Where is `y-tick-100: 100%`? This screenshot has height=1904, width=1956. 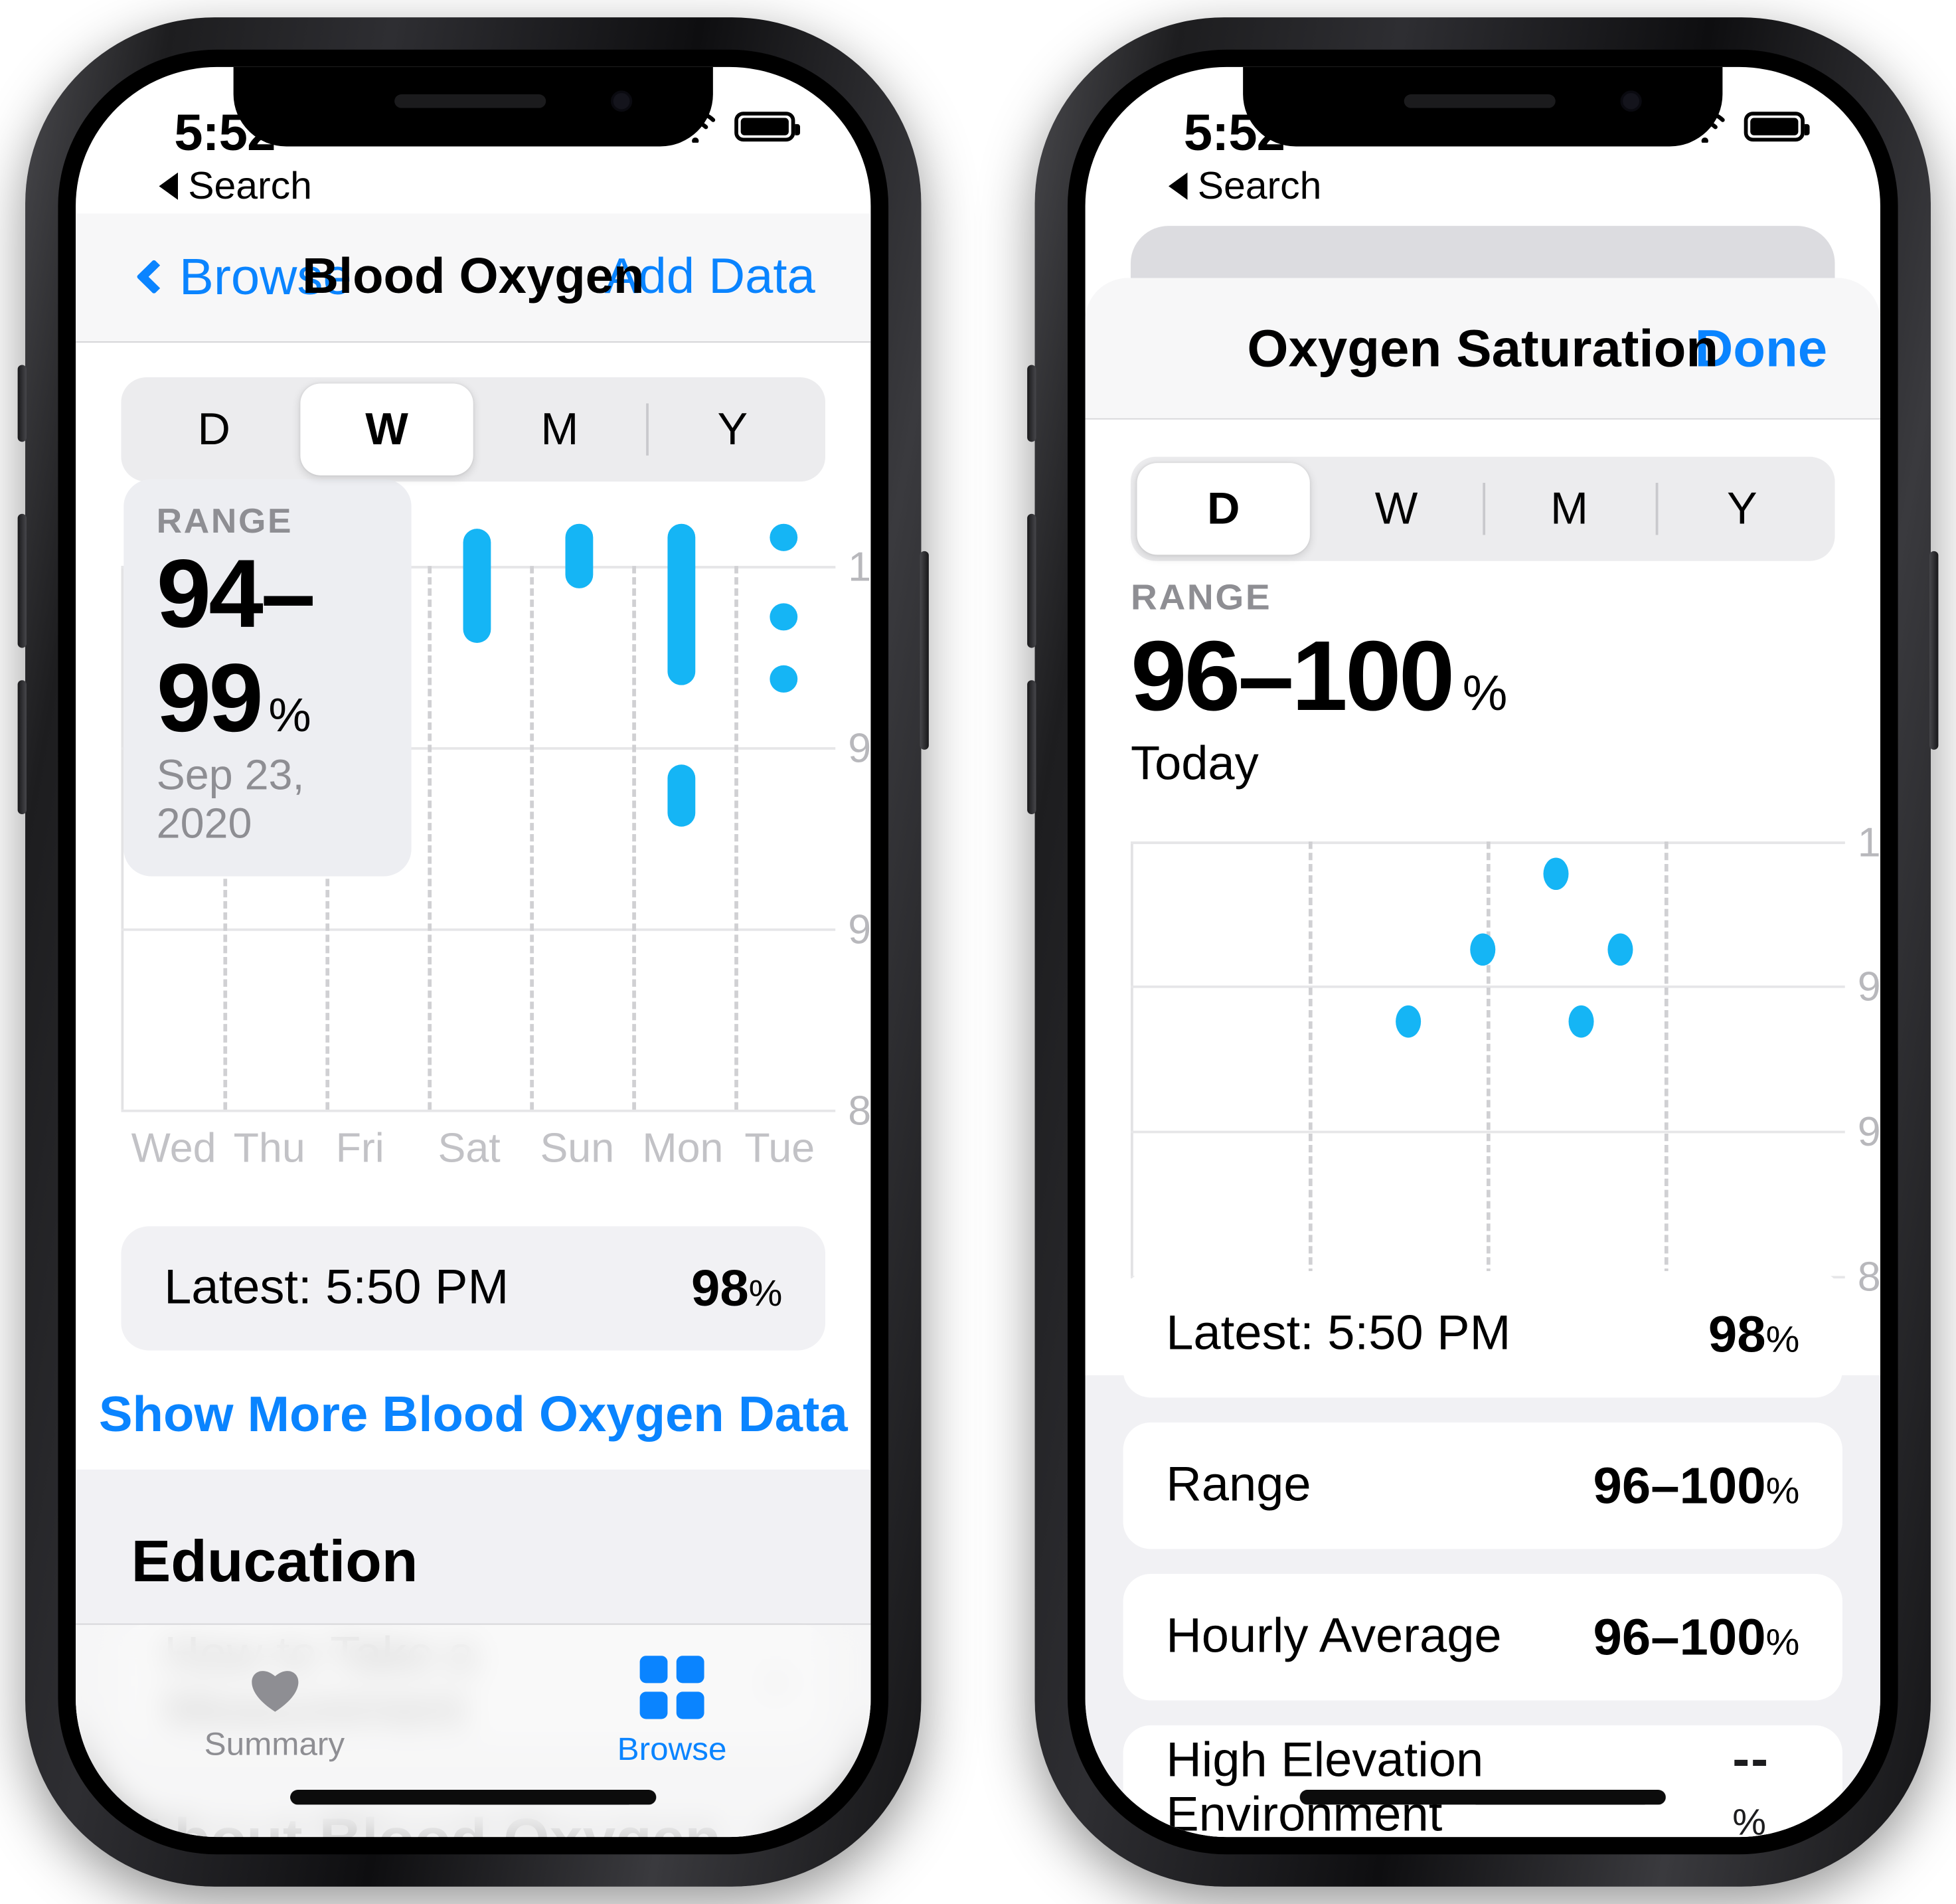
y-tick-100: 100% is located at coordinates (859, 566).